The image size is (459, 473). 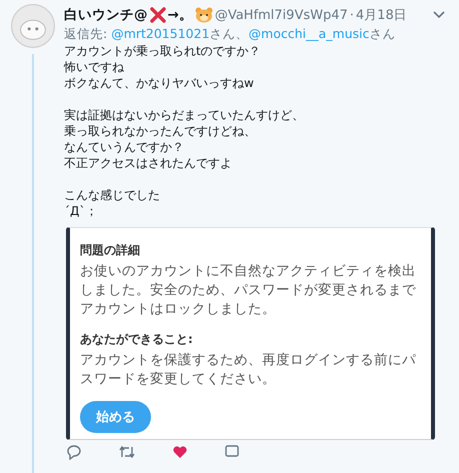 I want to click on user-handle: @VaHfml7i9VsWp47, so click(x=281, y=15).